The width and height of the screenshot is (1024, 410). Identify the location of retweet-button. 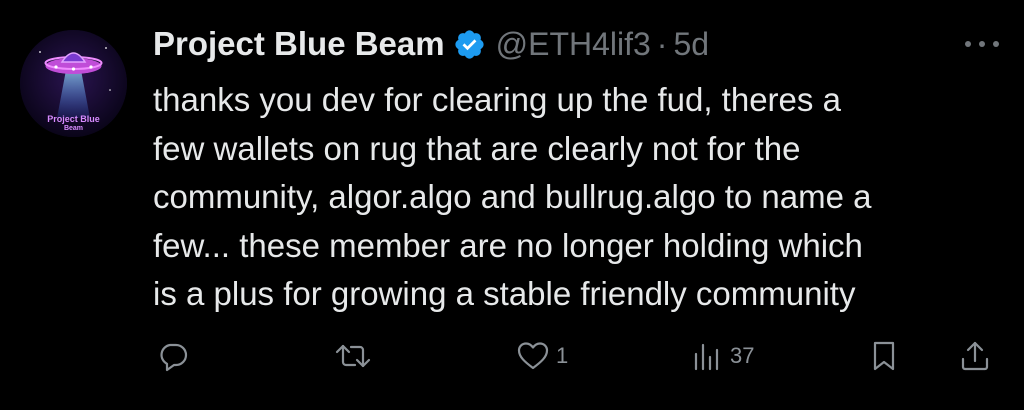
(356, 356).